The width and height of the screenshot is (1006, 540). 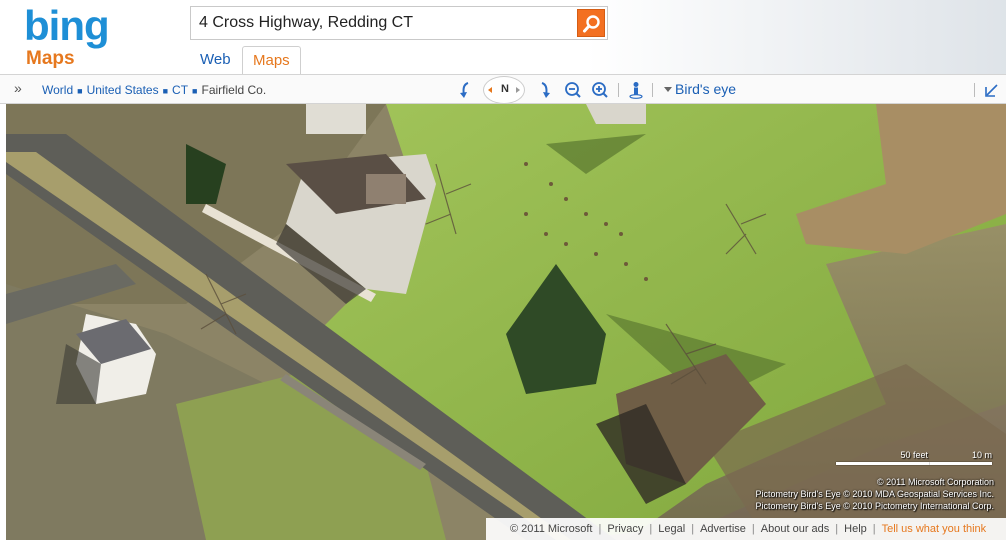 I want to click on breadcrumb-united-states: United States, so click(x=123, y=90).